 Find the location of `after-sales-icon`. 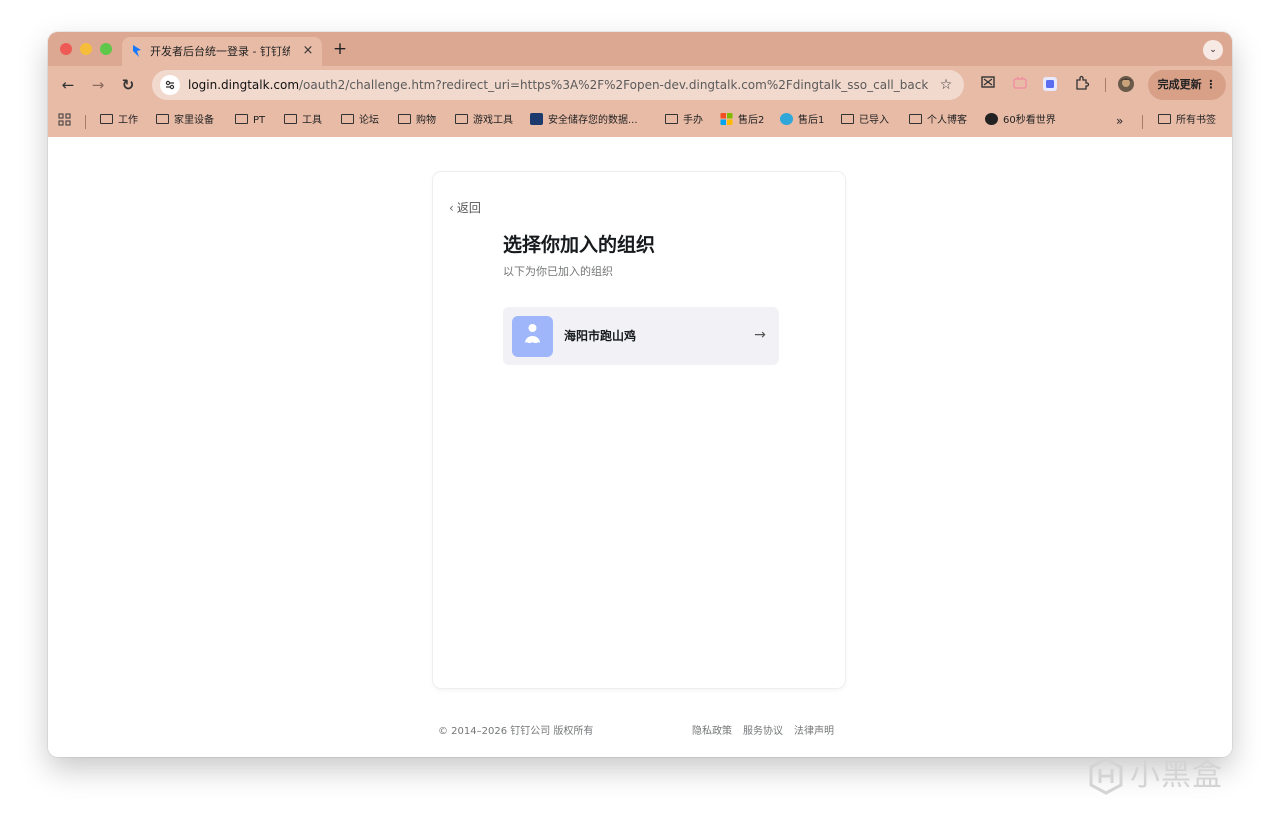

after-sales-icon is located at coordinates (786, 119).